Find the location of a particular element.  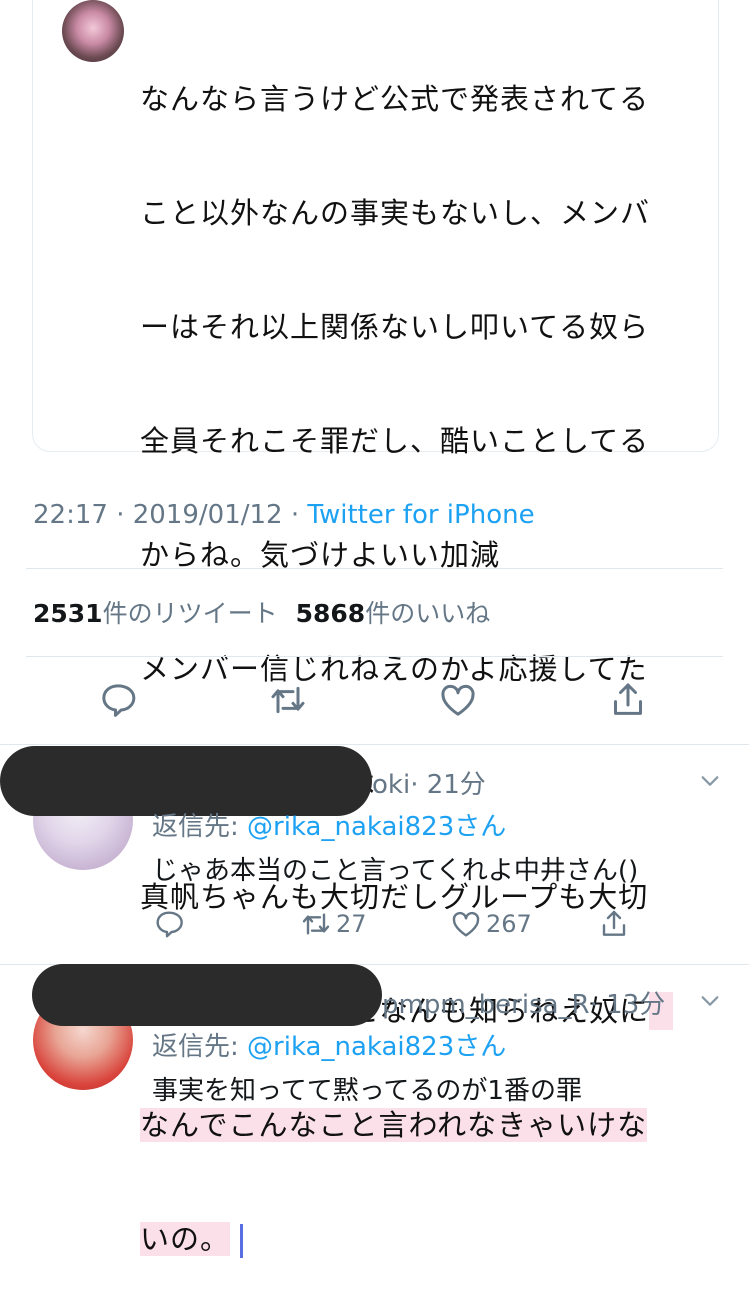

tweet-line: ーはそれ以上関係ないし叩いてる奴ら is located at coordinates (395, 327).